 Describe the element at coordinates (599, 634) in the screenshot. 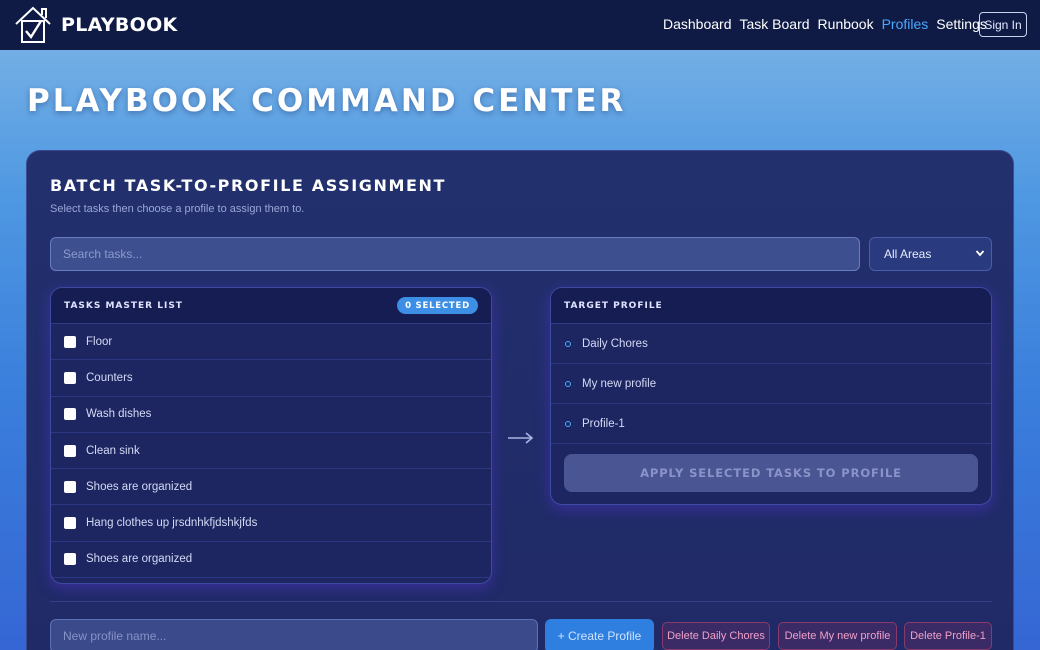

I see `create-profile-button: + Create Profile` at that location.